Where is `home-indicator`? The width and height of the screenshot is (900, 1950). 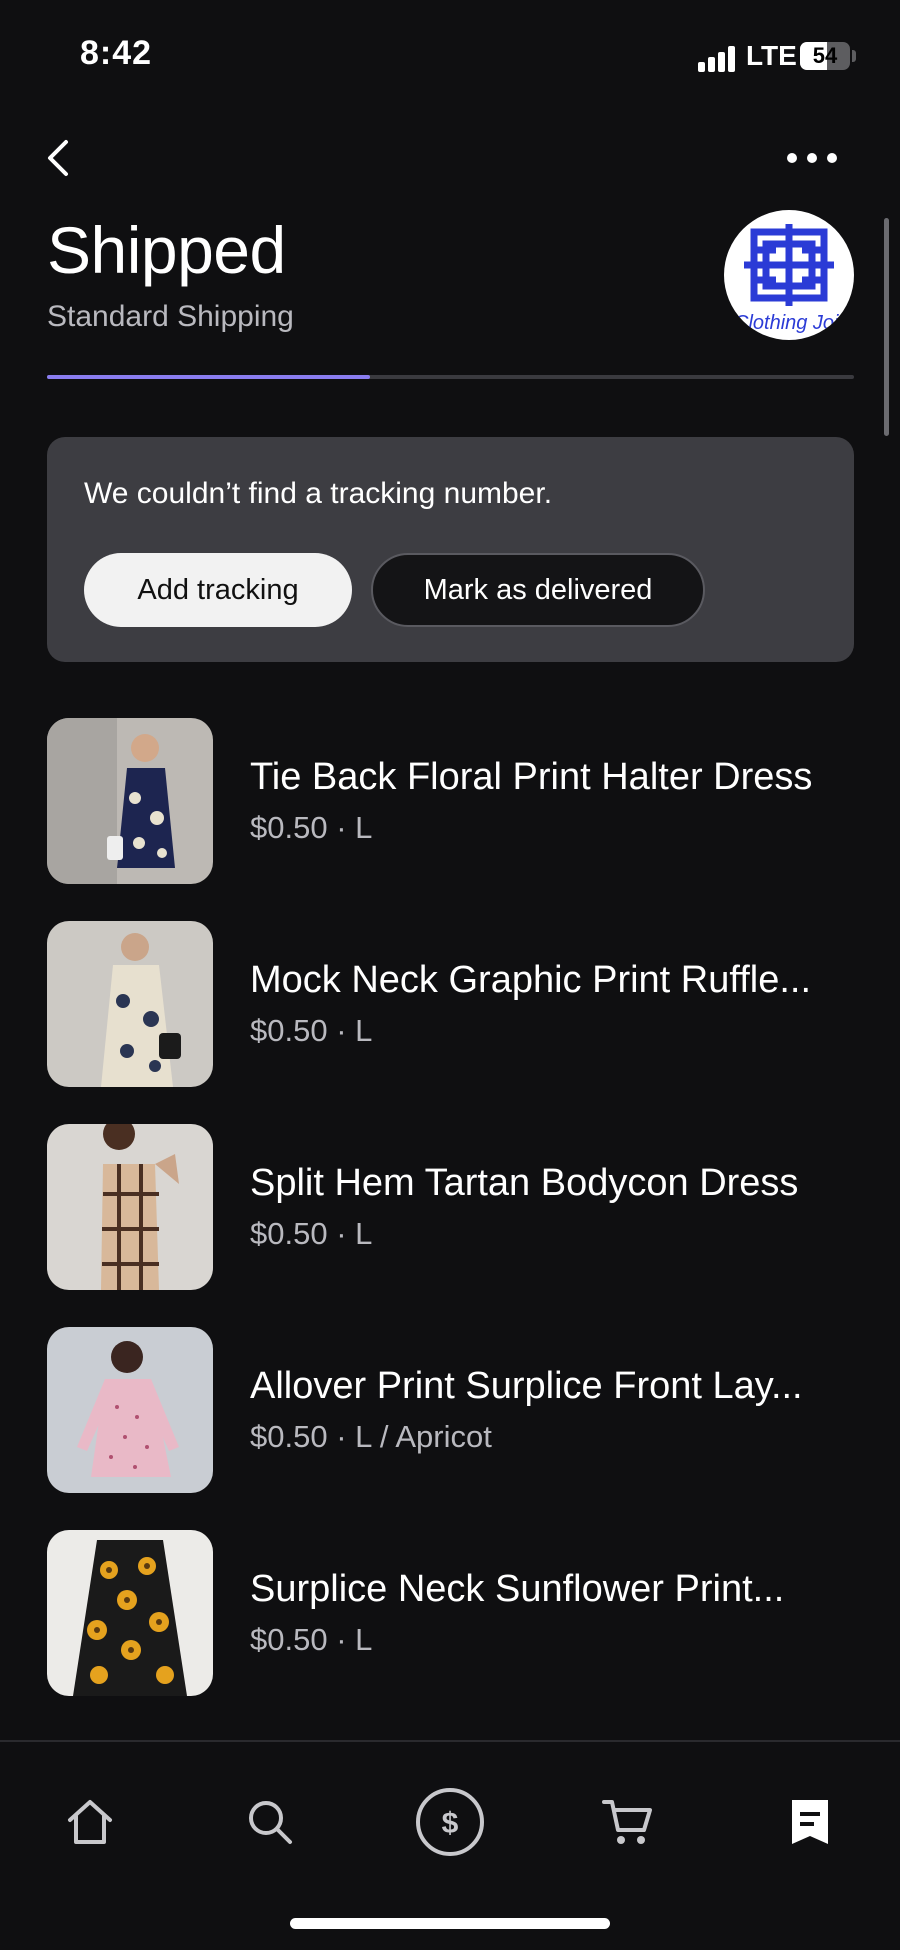
home-indicator is located at coordinates (450, 1923).